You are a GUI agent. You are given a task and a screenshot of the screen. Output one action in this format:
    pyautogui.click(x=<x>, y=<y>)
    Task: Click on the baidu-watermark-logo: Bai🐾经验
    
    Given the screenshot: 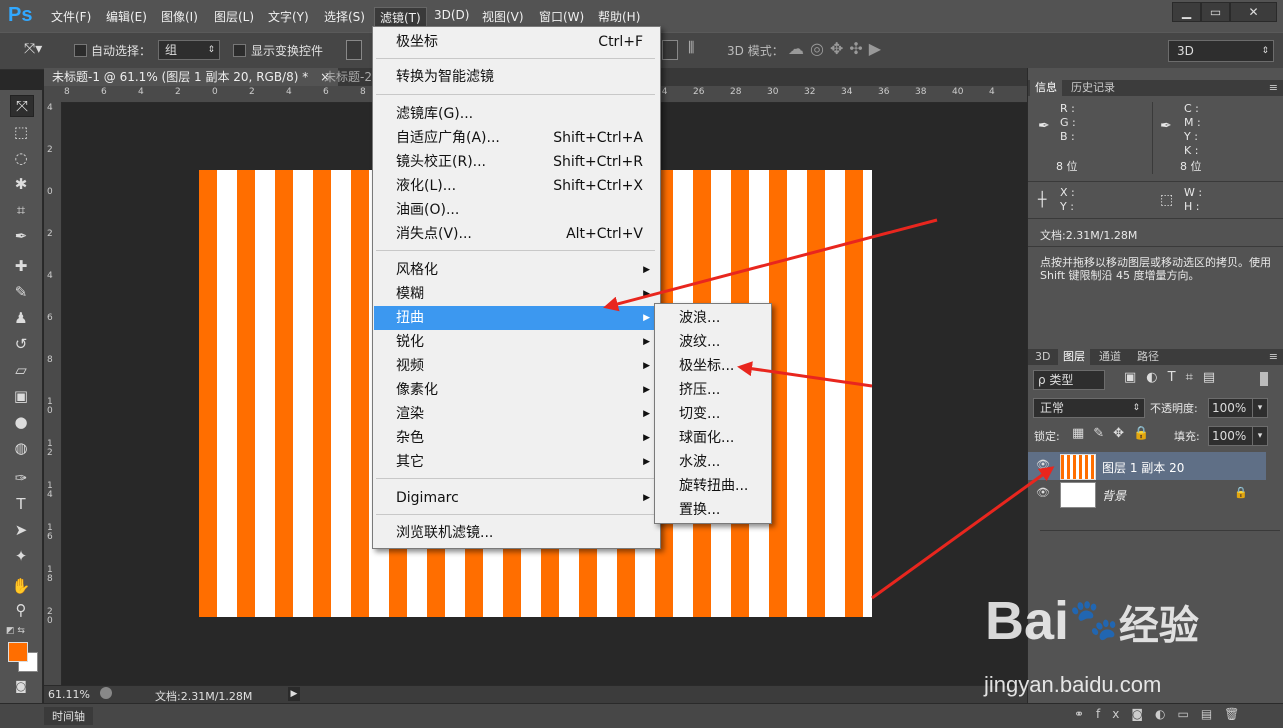 What is the action you would take?
    pyautogui.click(x=1092, y=621)
    